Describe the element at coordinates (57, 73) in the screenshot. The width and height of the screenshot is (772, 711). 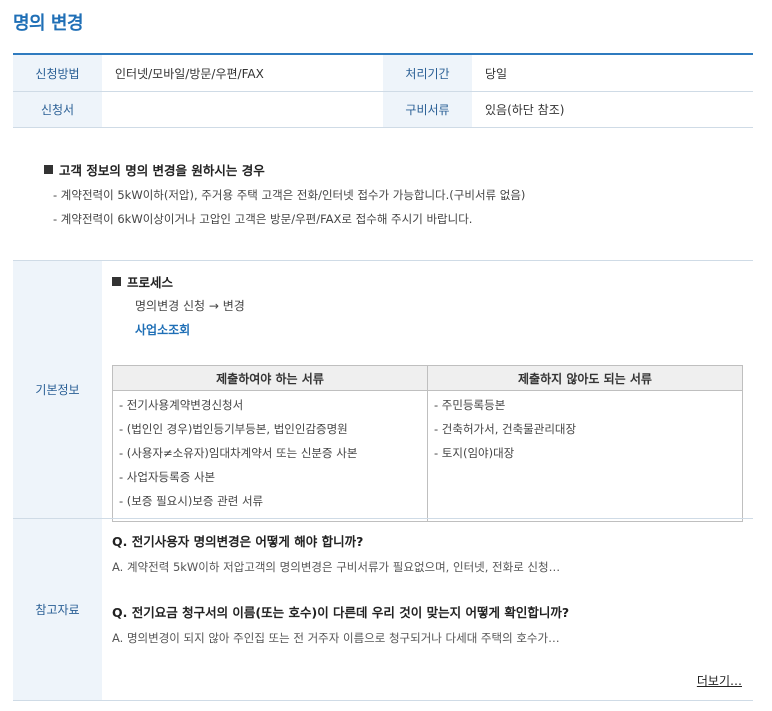
I see `method-label: 신청방법` at that location.